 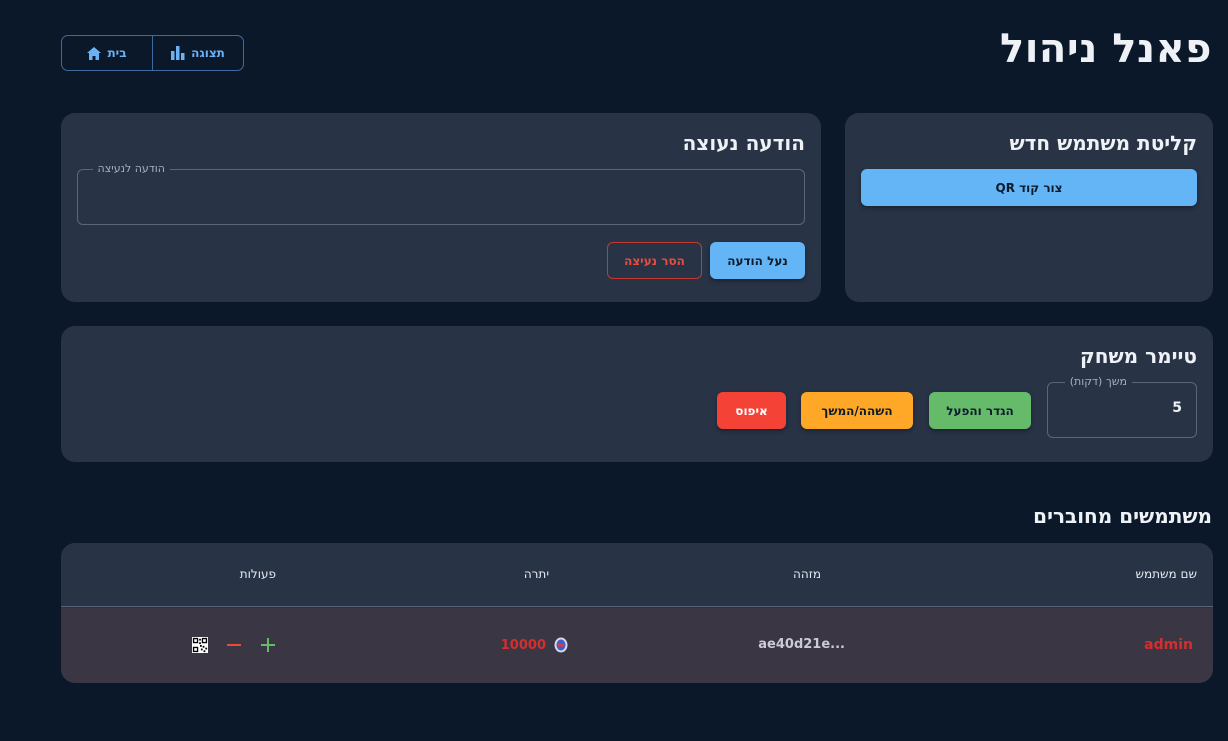 I want to click on column-header-actions: פעולות, so click(x=257, y=574).